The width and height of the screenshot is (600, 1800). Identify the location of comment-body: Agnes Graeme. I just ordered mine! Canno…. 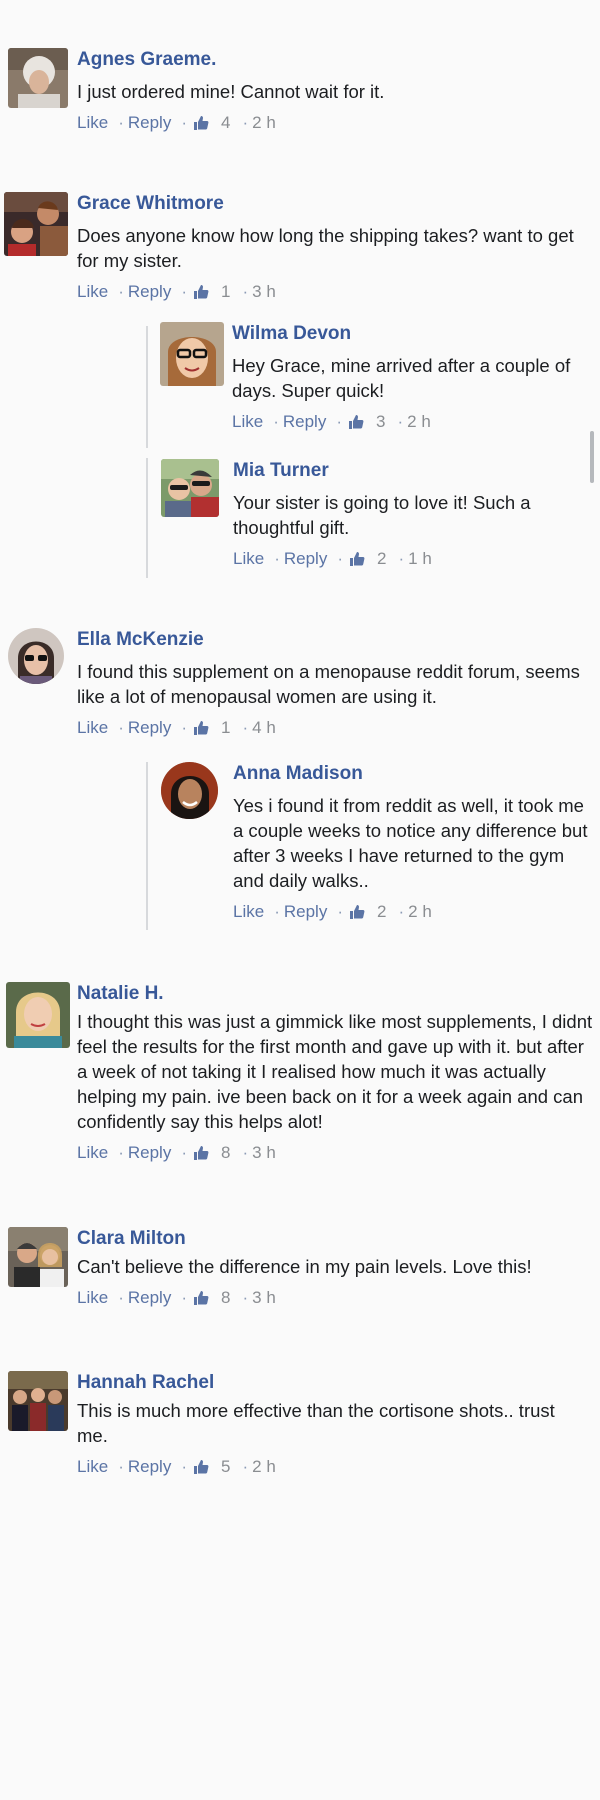
(332, 91).